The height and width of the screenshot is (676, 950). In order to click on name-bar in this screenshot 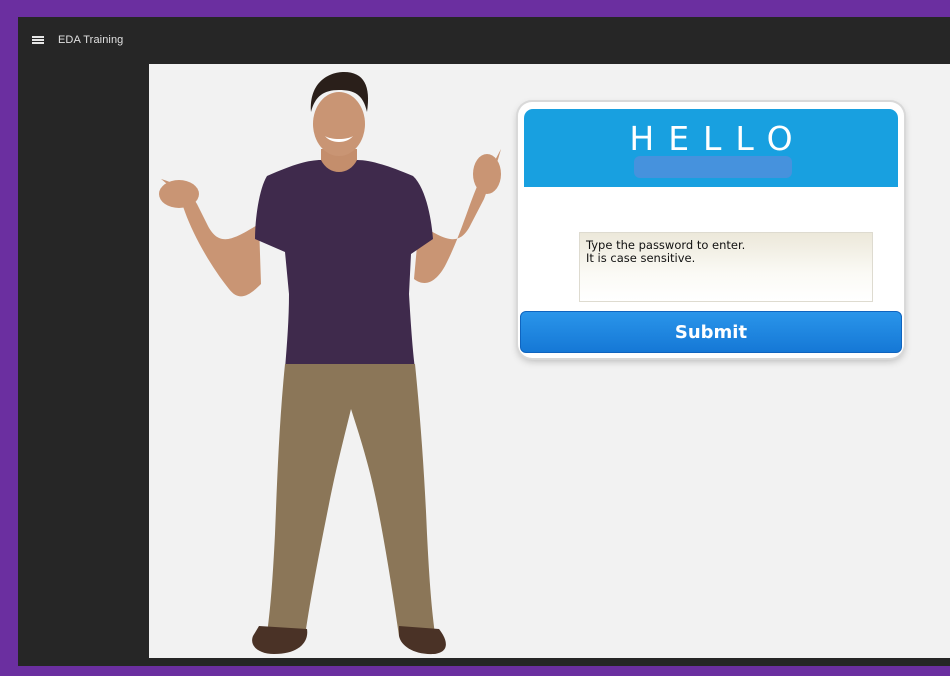, I will do `click(713, 167)`.